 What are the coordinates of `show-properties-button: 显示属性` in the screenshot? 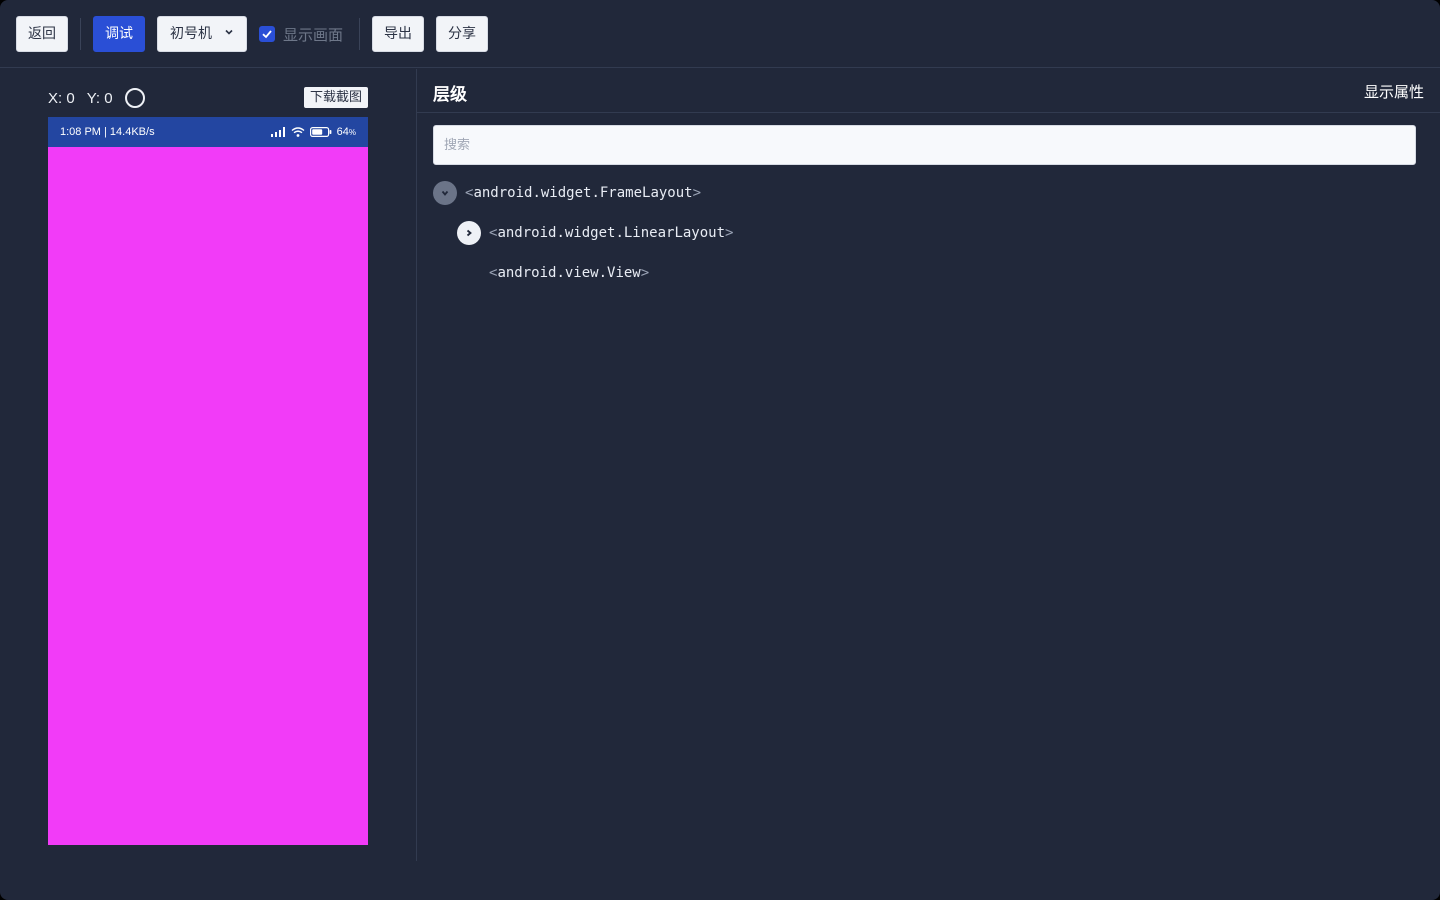 It's located at (1394, 91).